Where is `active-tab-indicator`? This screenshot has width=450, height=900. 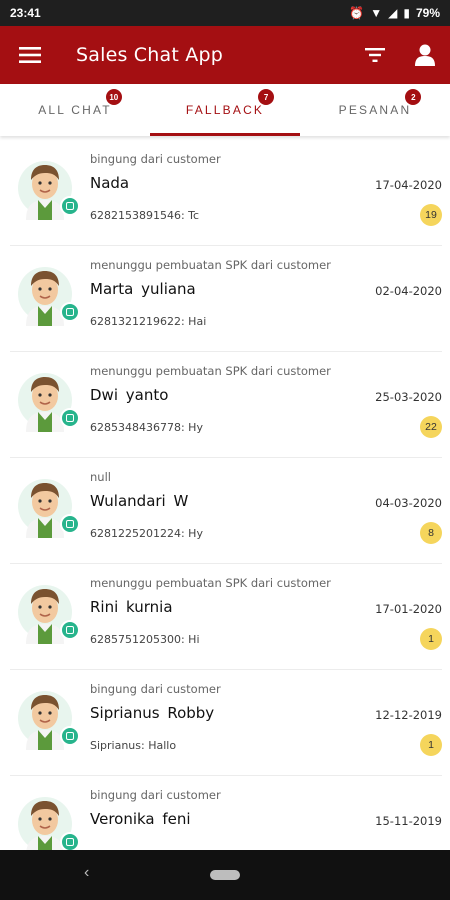 active-tab-indicator is located at coordinates (225, 134).